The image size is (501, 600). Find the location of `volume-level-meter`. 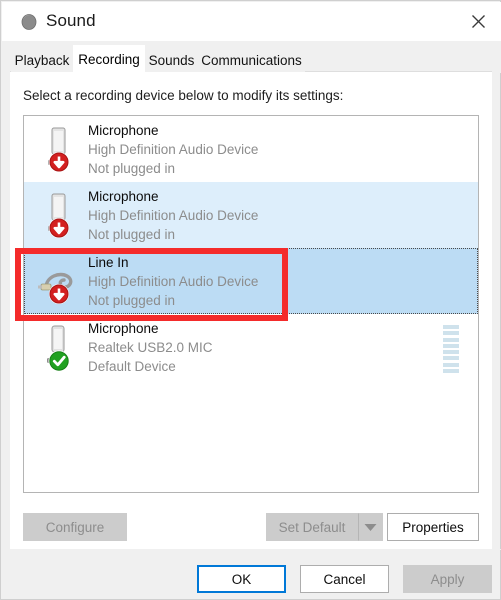

volume-level-meter is located at coordinates (451, 349).